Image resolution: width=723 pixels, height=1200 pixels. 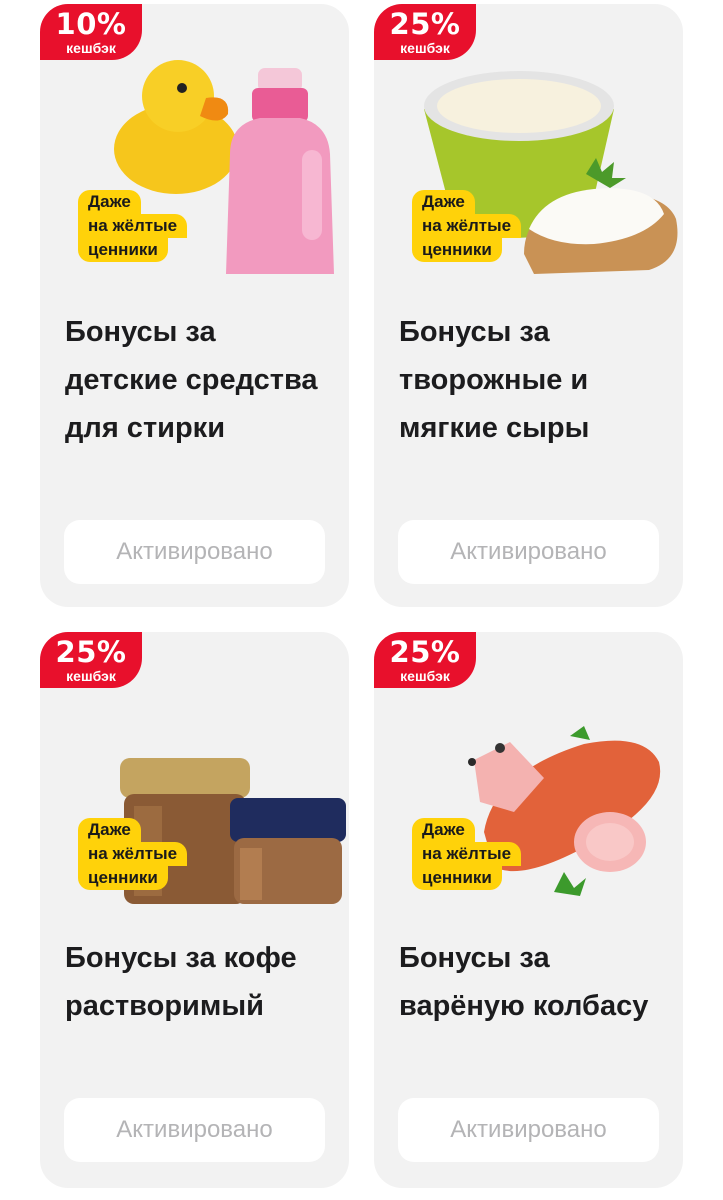 I want to click on offer-title: Бонусы за варёную колбасу, so click(x=524, y=982).